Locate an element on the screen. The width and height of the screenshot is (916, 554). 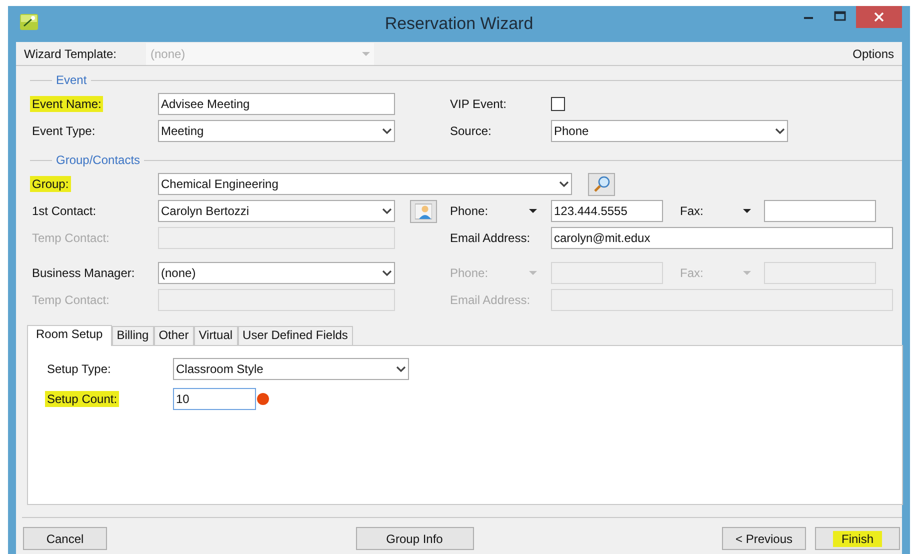
dropdown: Chemical Engineering is located at coordinates (365, 184).